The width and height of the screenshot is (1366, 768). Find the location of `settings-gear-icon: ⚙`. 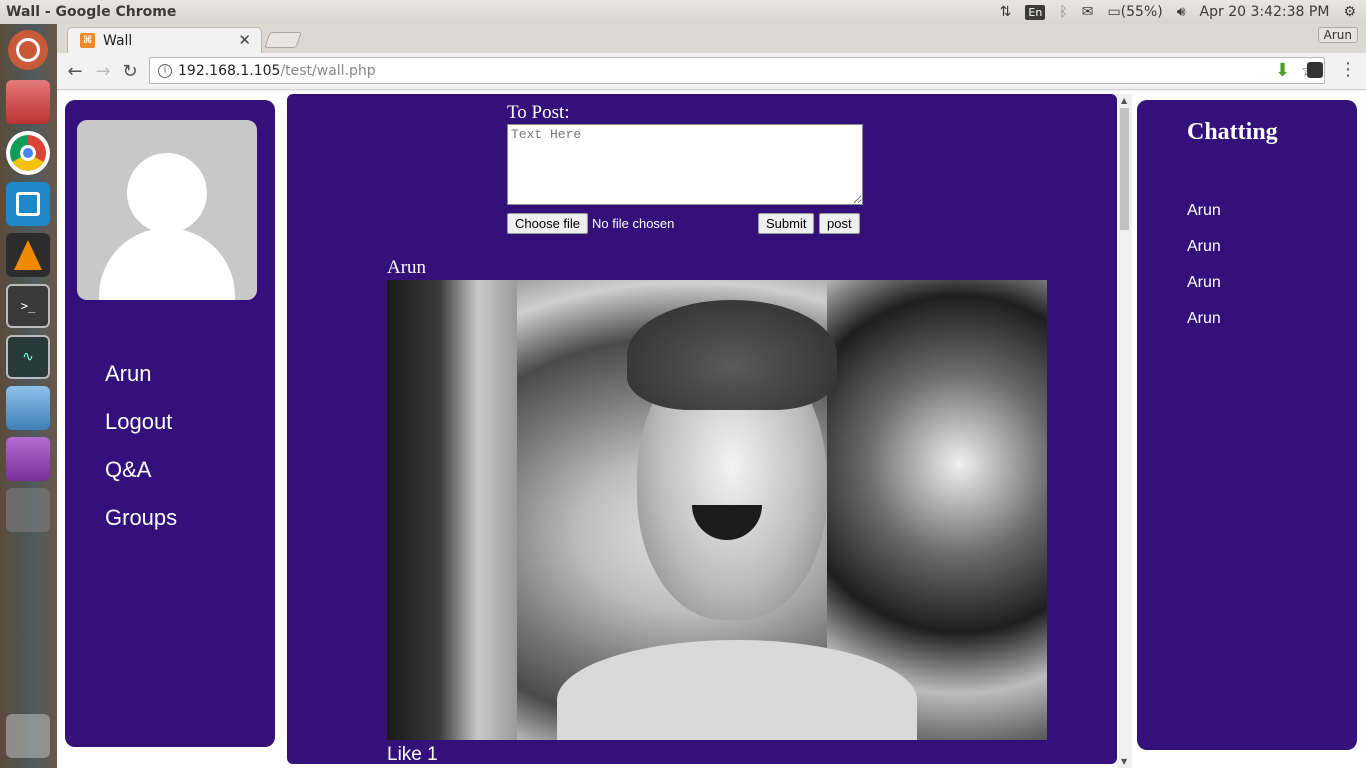

settings-gear-icon: ⚙ is located at coordinates (1349, 12).